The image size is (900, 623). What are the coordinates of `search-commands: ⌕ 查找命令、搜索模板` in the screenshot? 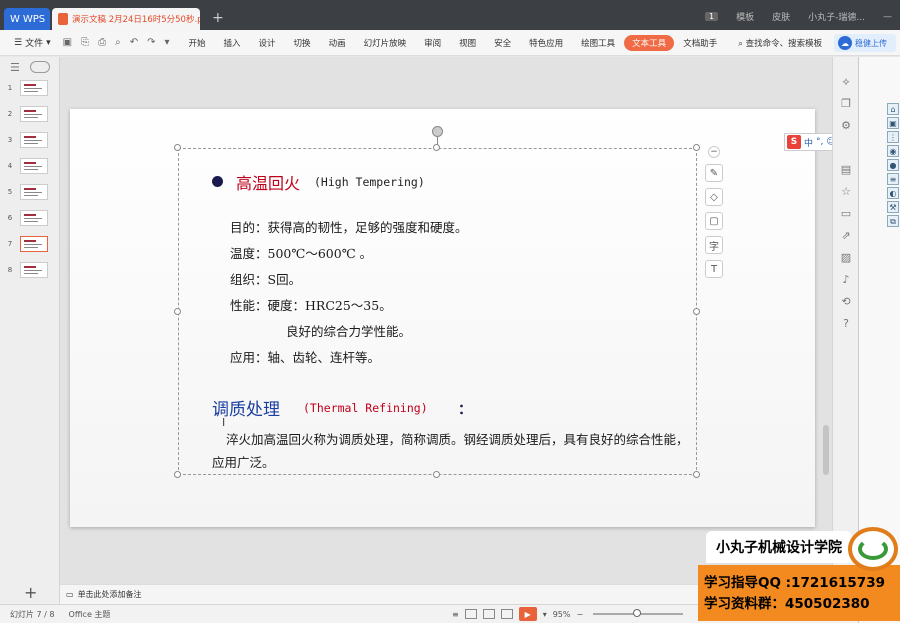 It's located at (780, 43).